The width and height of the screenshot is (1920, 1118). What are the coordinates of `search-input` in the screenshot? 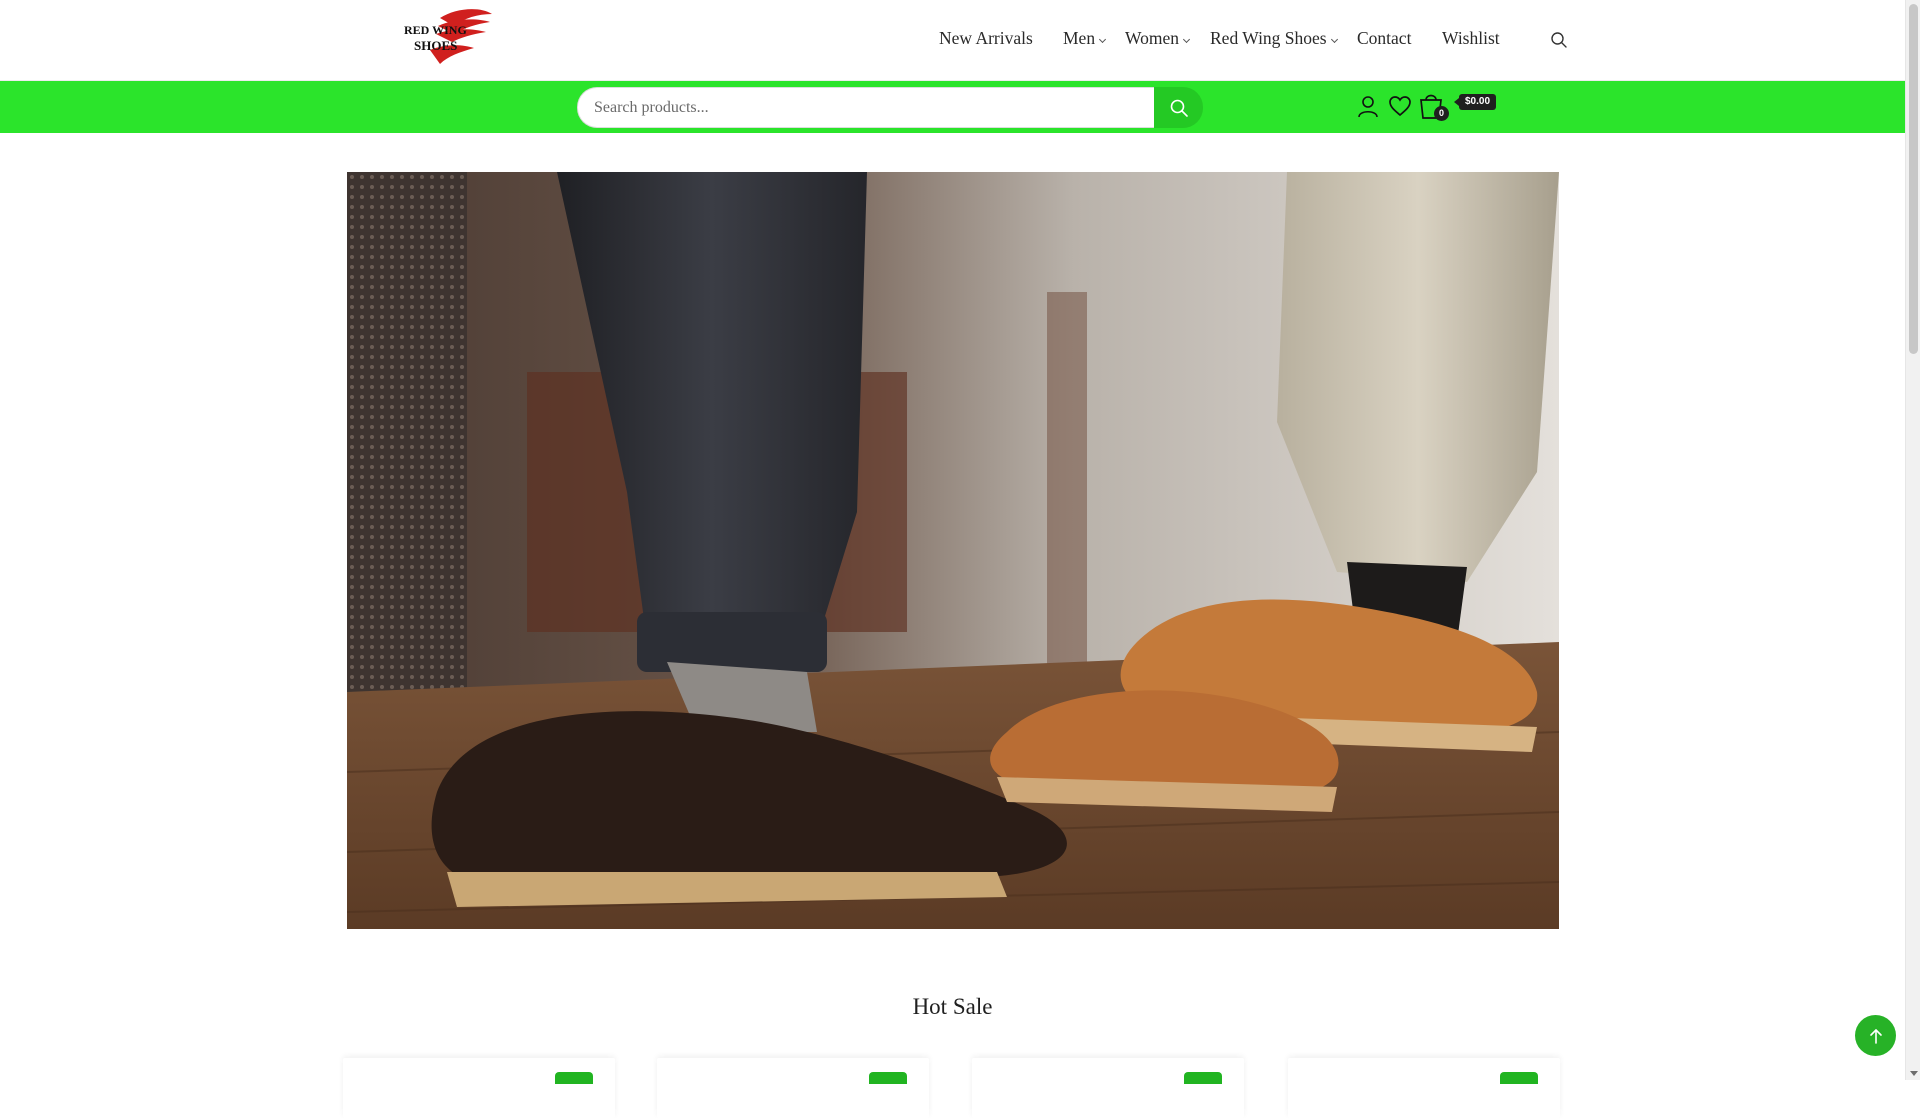 It's located at (865, 107).